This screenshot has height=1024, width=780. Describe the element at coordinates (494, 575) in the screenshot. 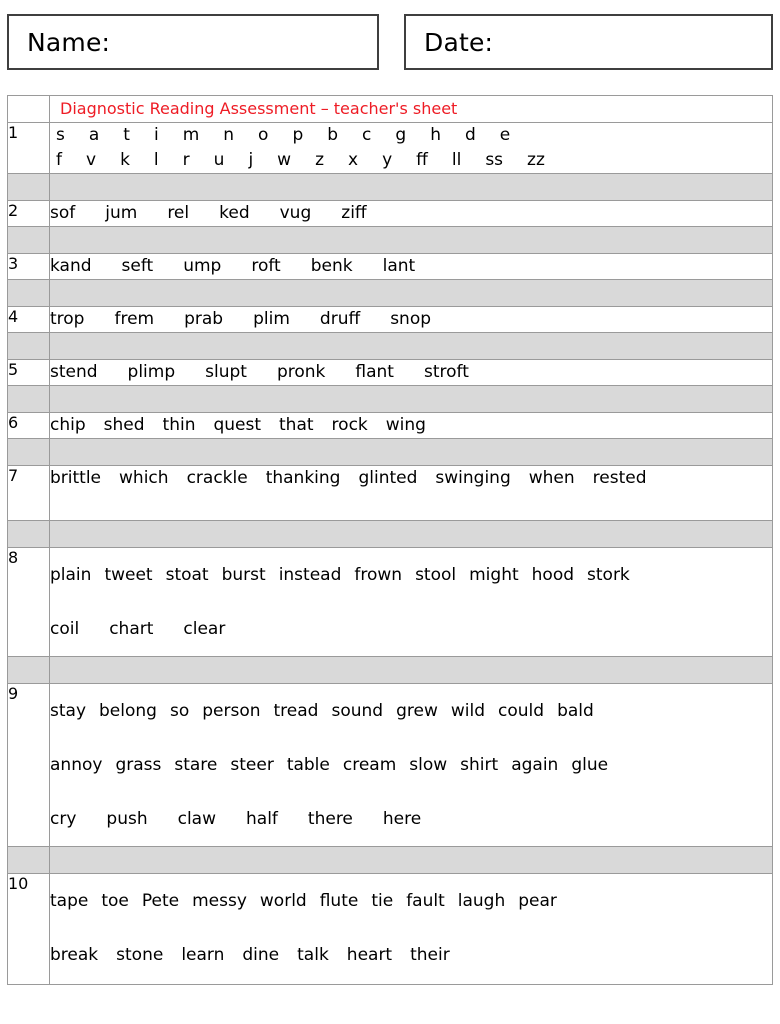

I see `word: might` at that location.